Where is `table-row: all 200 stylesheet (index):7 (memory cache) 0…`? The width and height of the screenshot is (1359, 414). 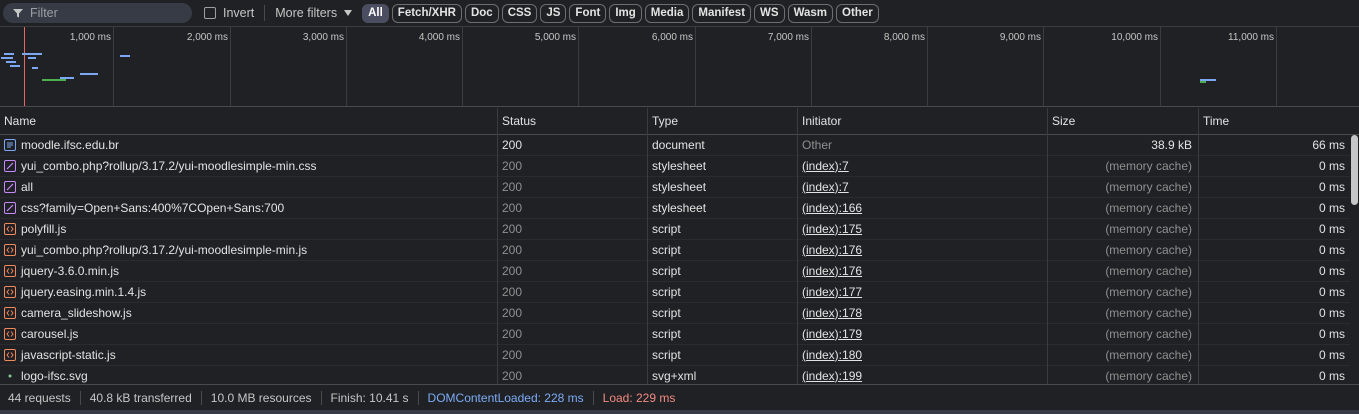
table-row: all 200 stylesheet (index):7 (memory cache) 0… is located at coordinates (679, 187).